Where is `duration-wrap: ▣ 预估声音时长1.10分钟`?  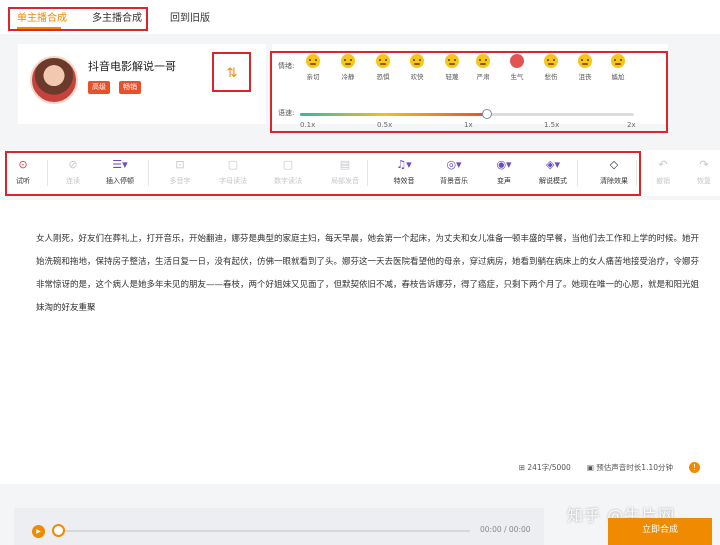 duration-wrap: ▣ 预估声音时长1.10分钟 is located at coordinates (630, 467).